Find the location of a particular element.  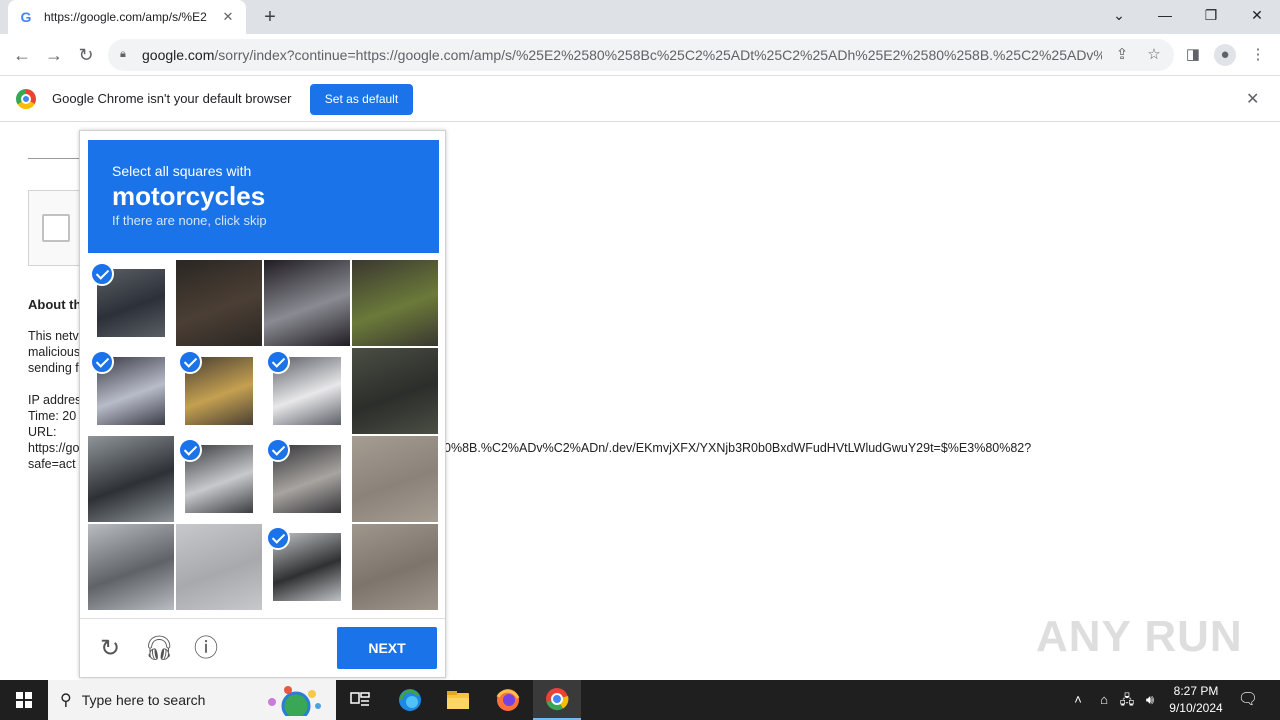

reload-challenge-icon: ↻ is located at coordinates (110, 649).